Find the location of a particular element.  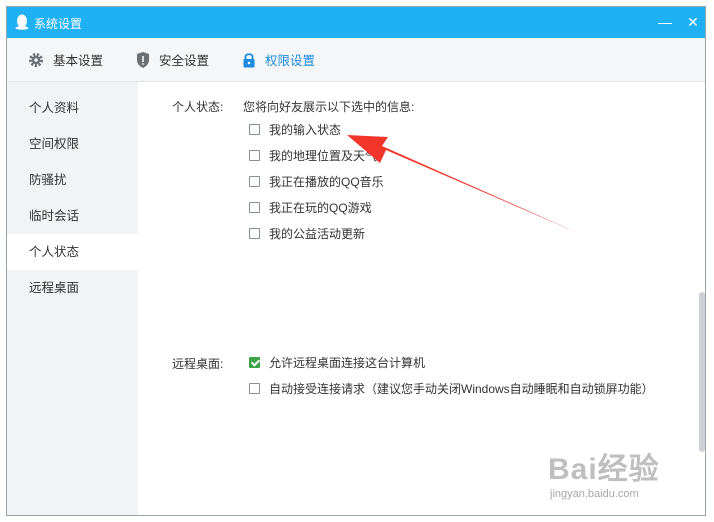

option-label: 我正在播放的QQ音乐 is located at coordinates (326, 181).